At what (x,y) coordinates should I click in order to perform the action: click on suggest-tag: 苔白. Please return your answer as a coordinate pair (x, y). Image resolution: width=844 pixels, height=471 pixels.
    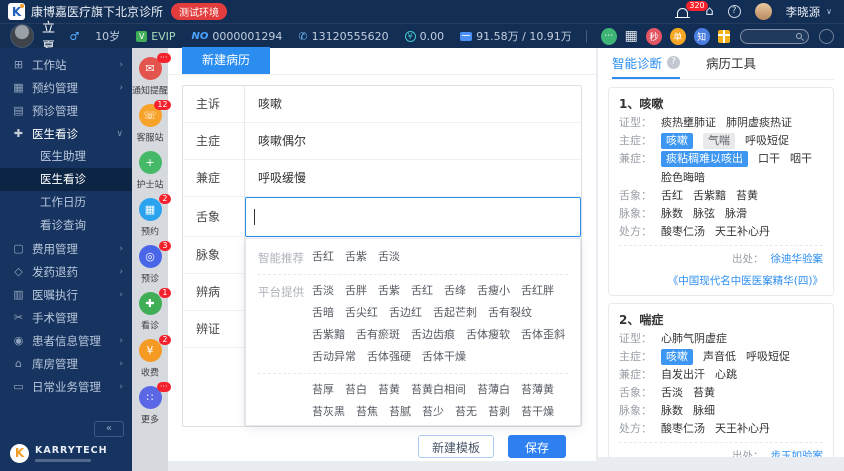
    Looking at the image, I should click on (356, 390).